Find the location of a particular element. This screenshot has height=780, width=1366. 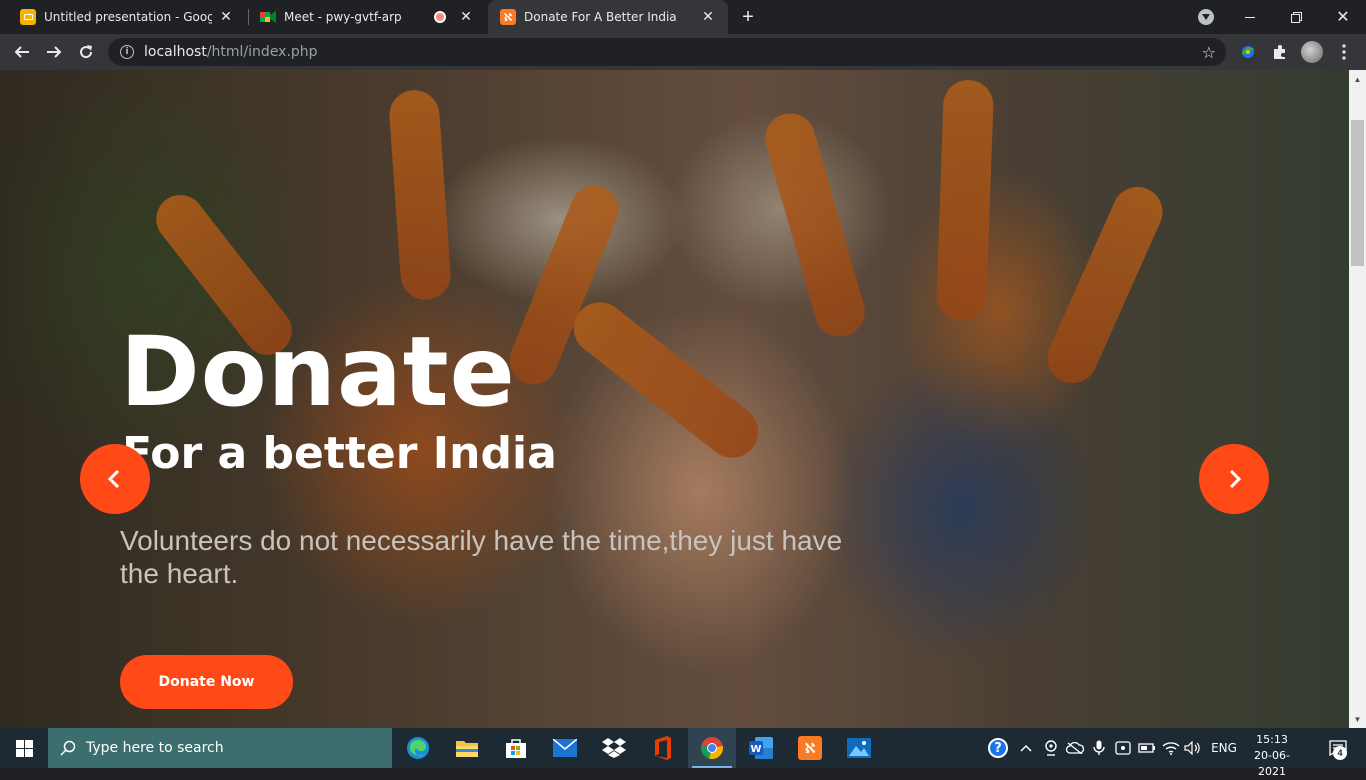

url-path: /html/index.php is located at coordinates (262, 52).